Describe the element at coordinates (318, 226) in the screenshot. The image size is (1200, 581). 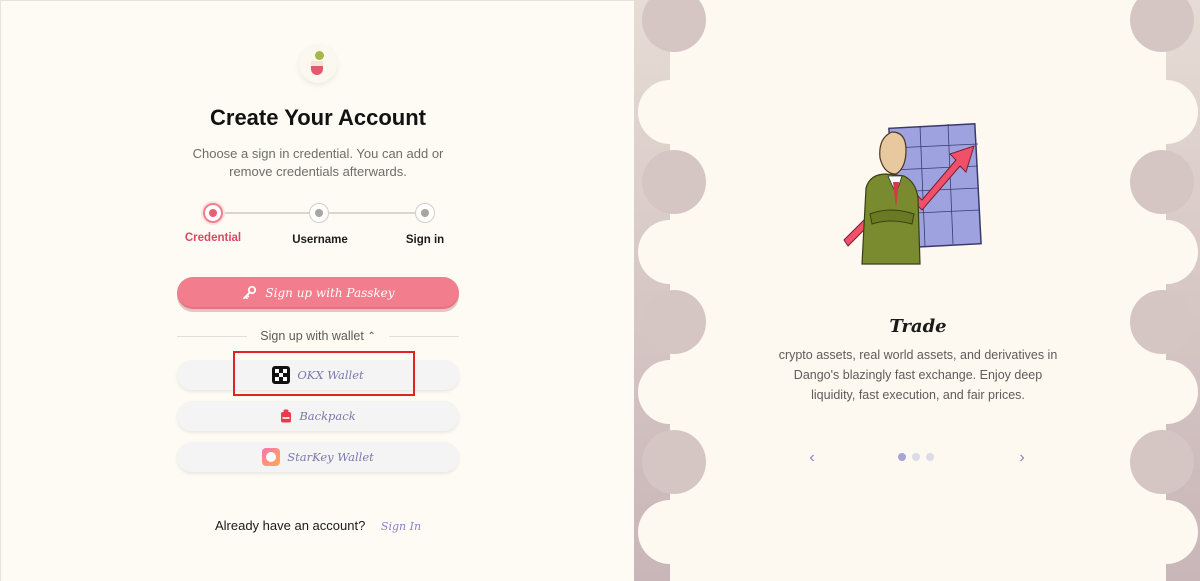
I see `signup-stepper: Credential Username Sign in` at that location.